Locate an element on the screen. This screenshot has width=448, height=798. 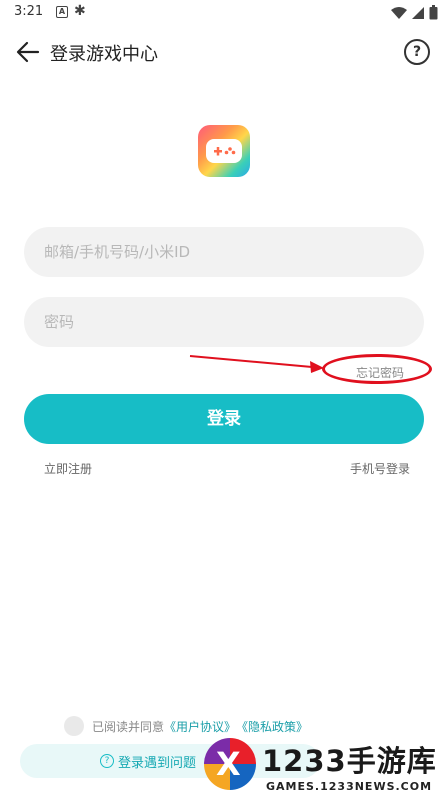
signal-icon is located at coordinates (418, 12).